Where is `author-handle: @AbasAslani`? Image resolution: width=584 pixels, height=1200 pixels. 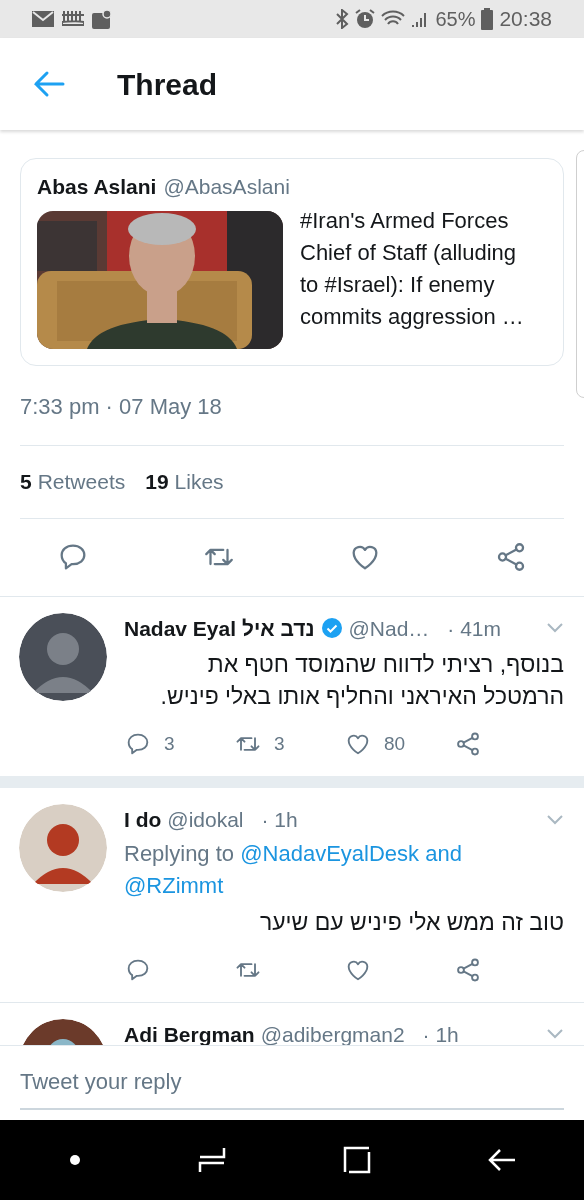 author-handle: @AbasAslani is located at coordinates (226, 187).